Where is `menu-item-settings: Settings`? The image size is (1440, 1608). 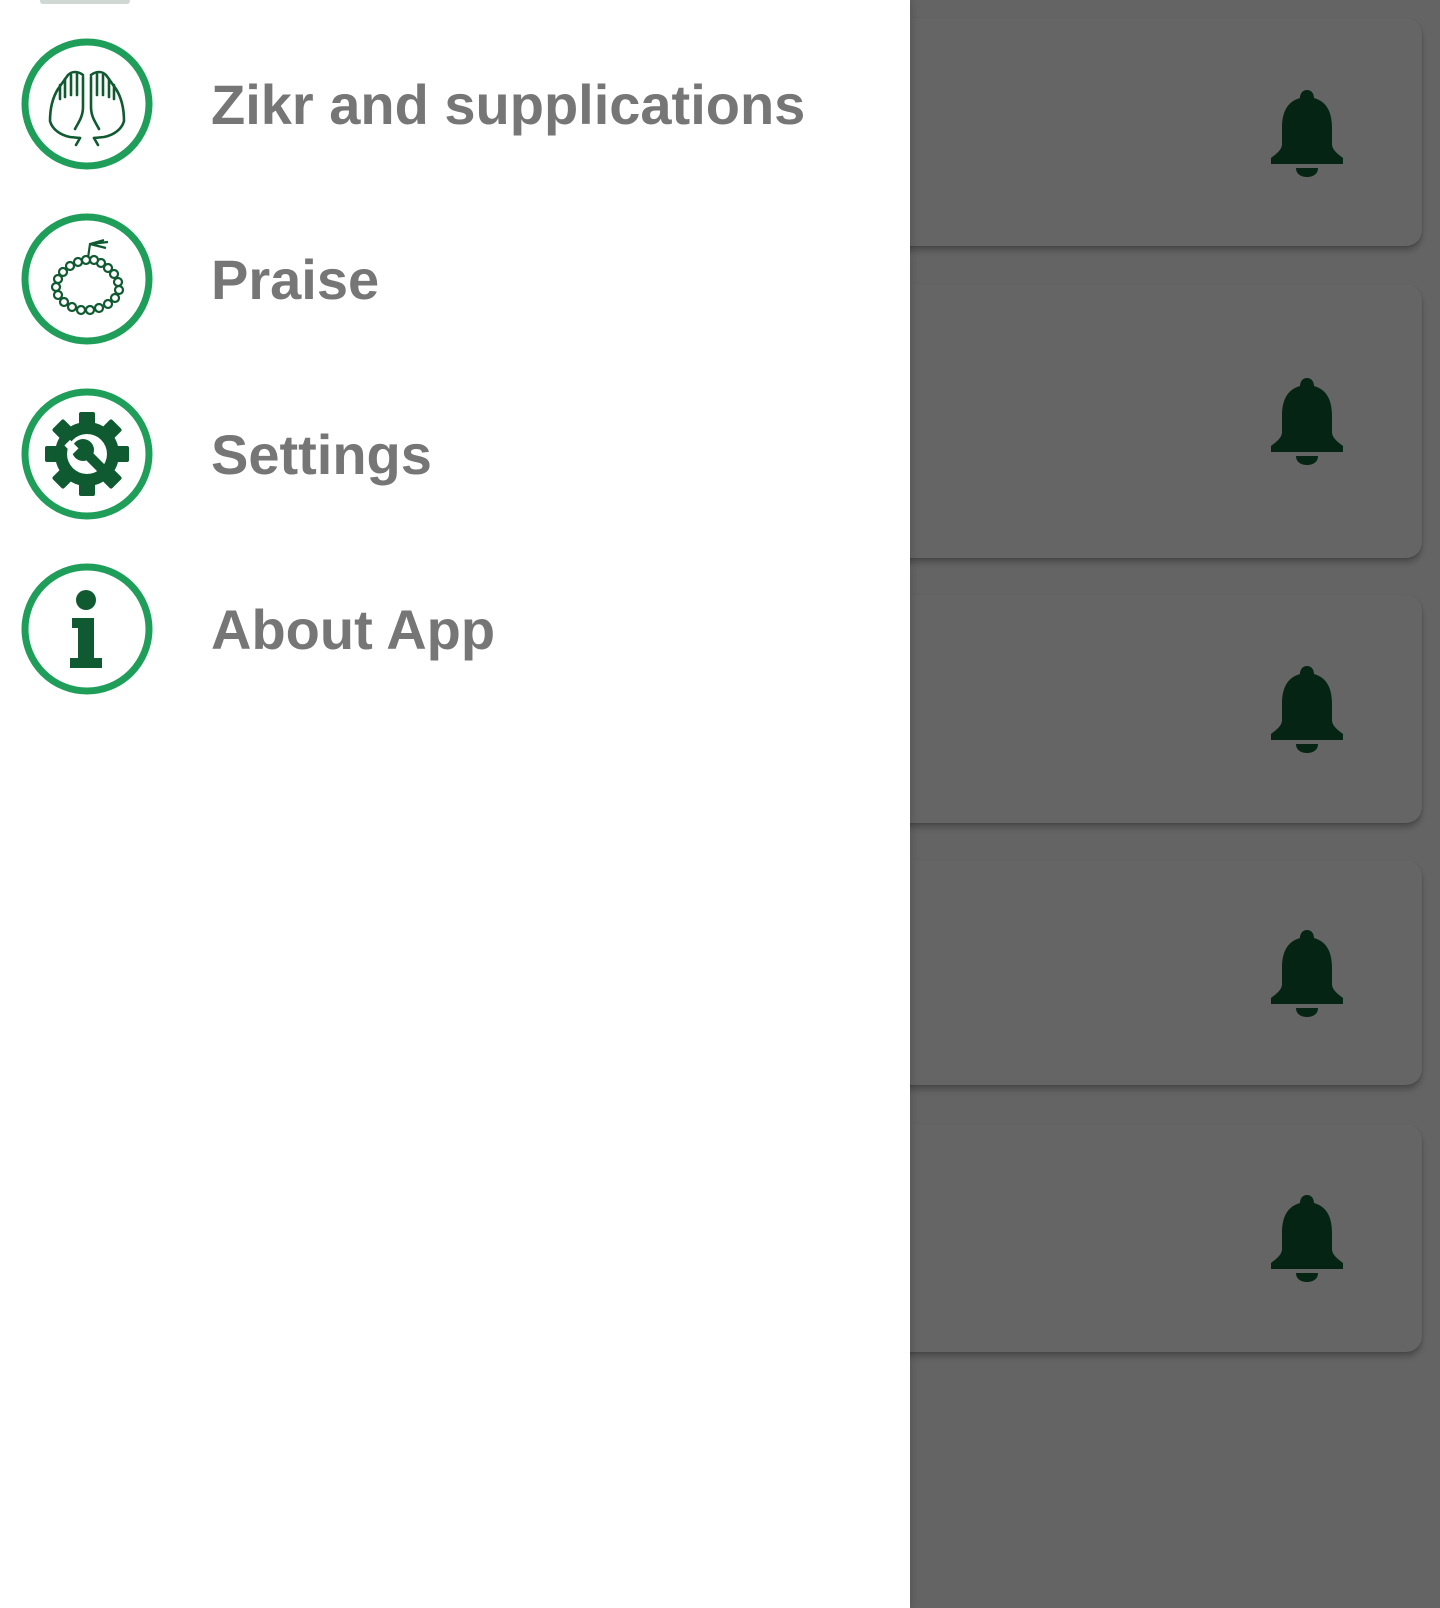 menu-item-settings: Settings is located at coordinates (455, 435).